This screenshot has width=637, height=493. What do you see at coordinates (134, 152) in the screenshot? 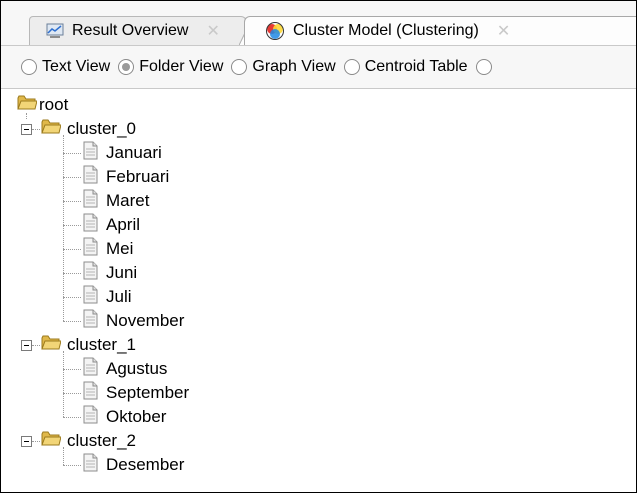
I see `tree-leaf-label: Januari` at bounding box center [134, 152].